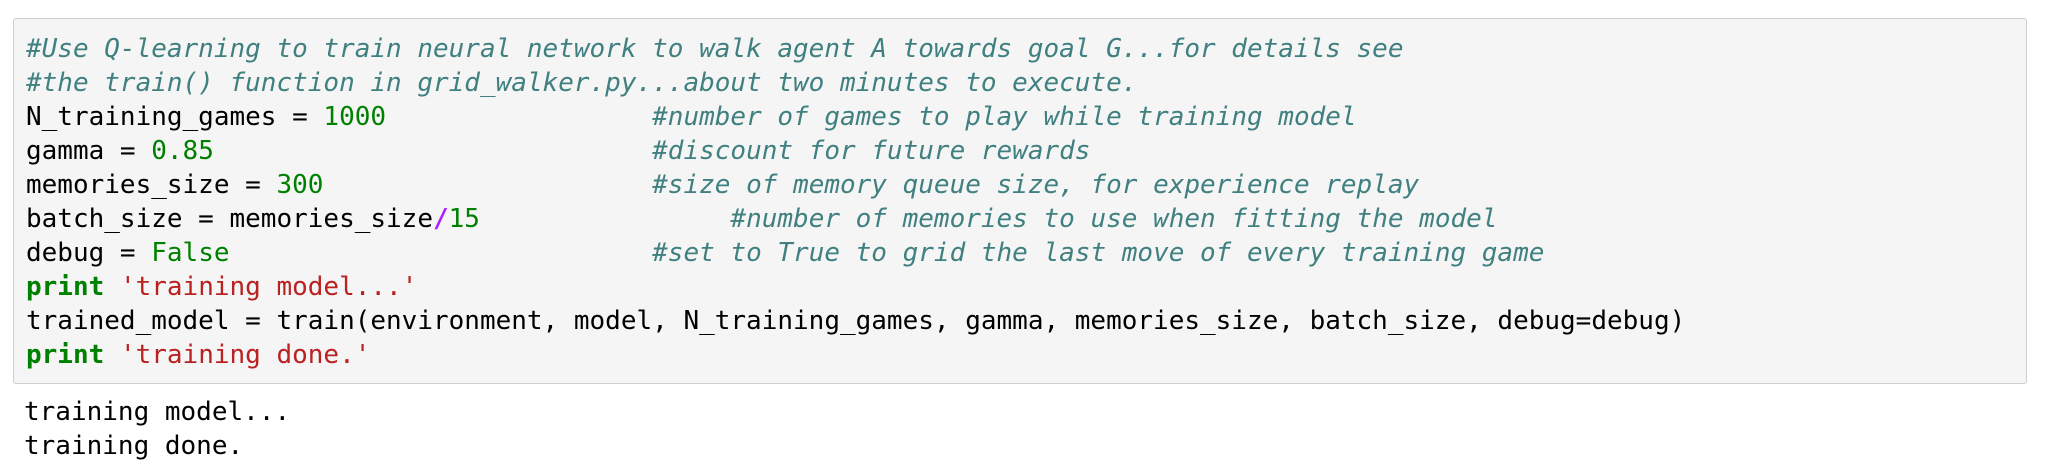 This screenshot has height=474, width=2048. Describe the element at coordinates (1021, 355) in the screenshot. I see `code-line: print 'training done.'` at that location.